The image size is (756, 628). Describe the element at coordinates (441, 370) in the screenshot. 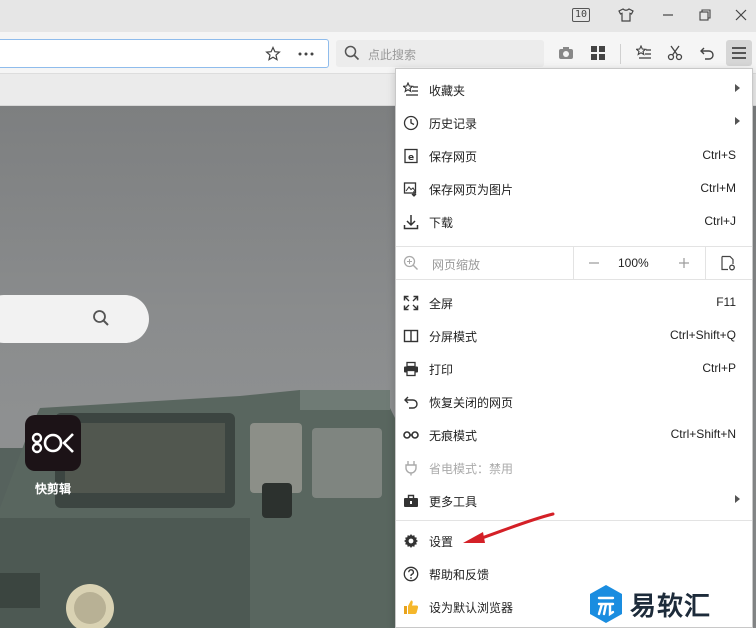

I see `menu-item-label: 打印` at that location.